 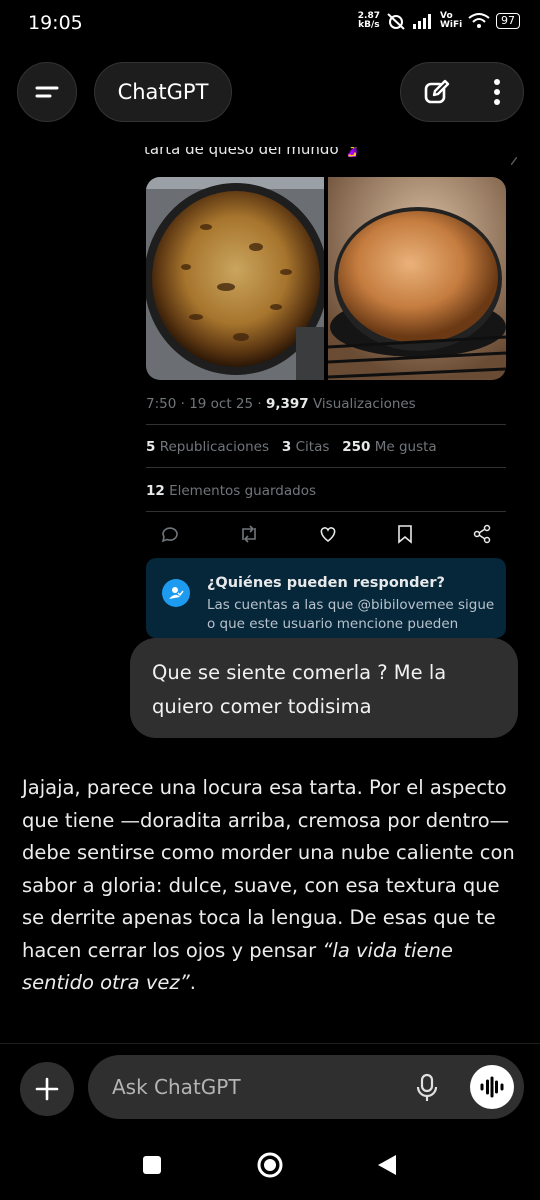 I want to click on voice-mode-button, so click(x=492, y=1087).